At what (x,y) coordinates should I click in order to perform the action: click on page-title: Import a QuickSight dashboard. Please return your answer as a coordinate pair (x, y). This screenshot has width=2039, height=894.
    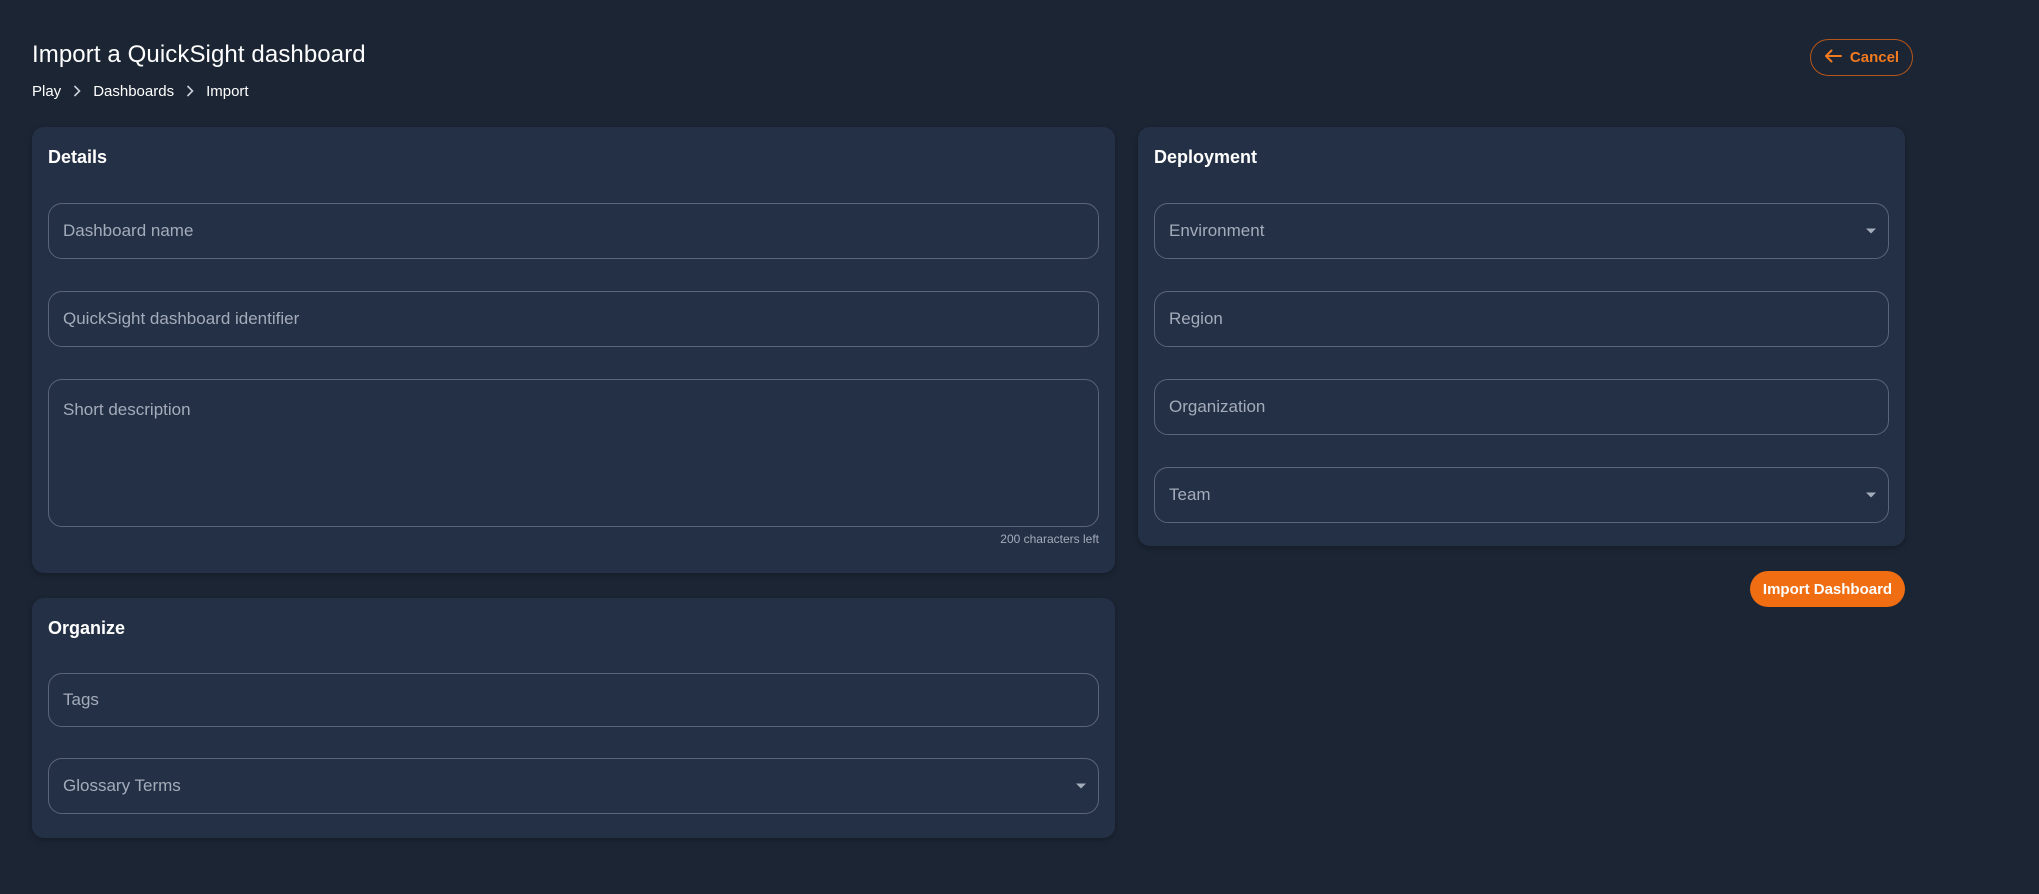
    Looking at the image, I should click on (199, 54).